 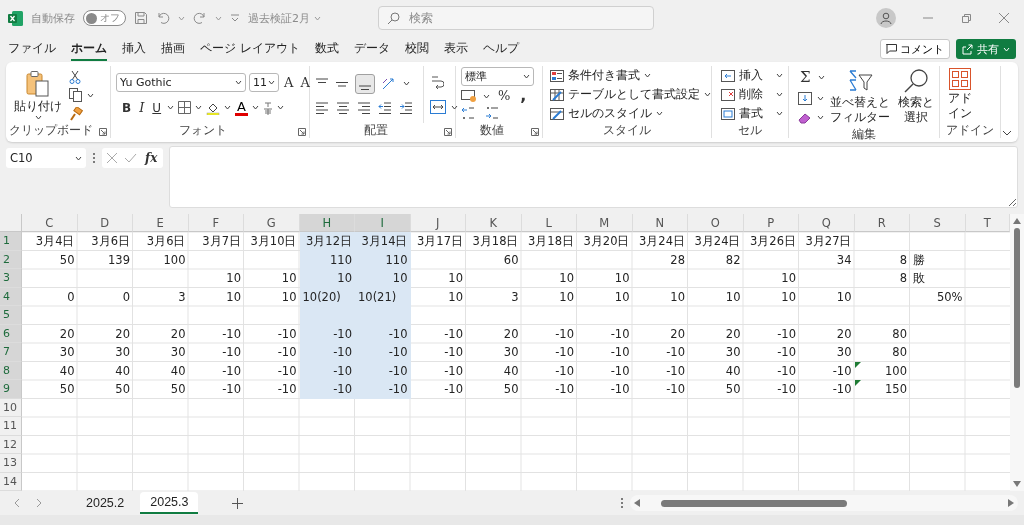 I want to click on copy-icon, so click(x=75, y=95).